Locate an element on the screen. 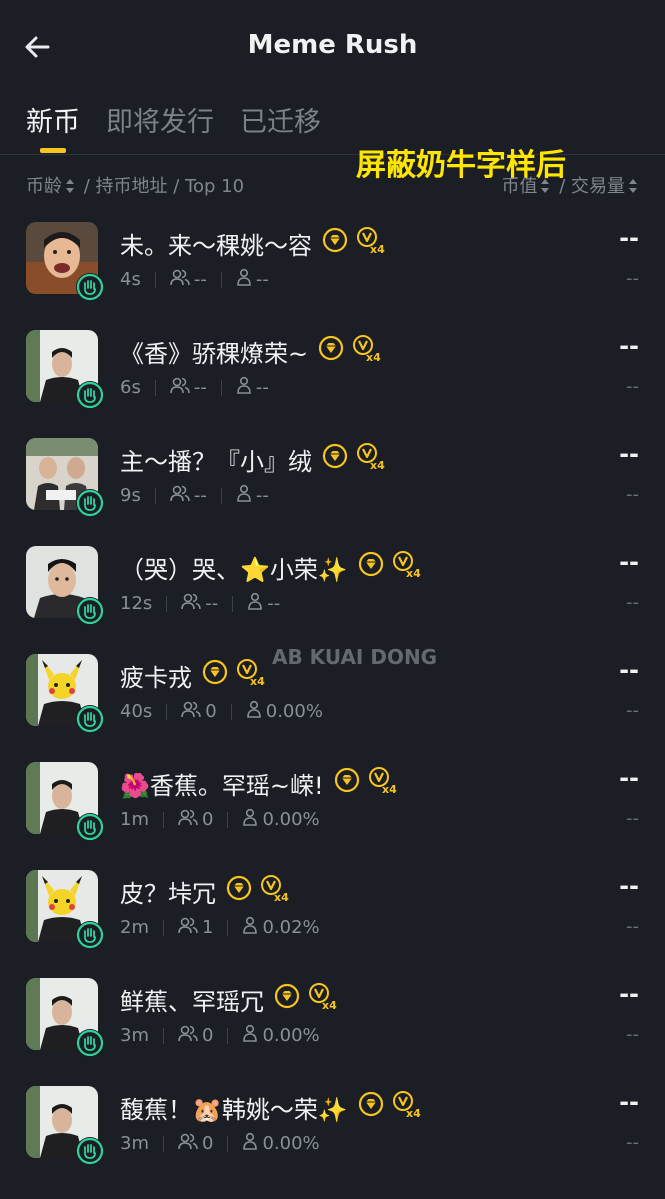  page-title: Meme Rush is located at coordinates (332, 45).